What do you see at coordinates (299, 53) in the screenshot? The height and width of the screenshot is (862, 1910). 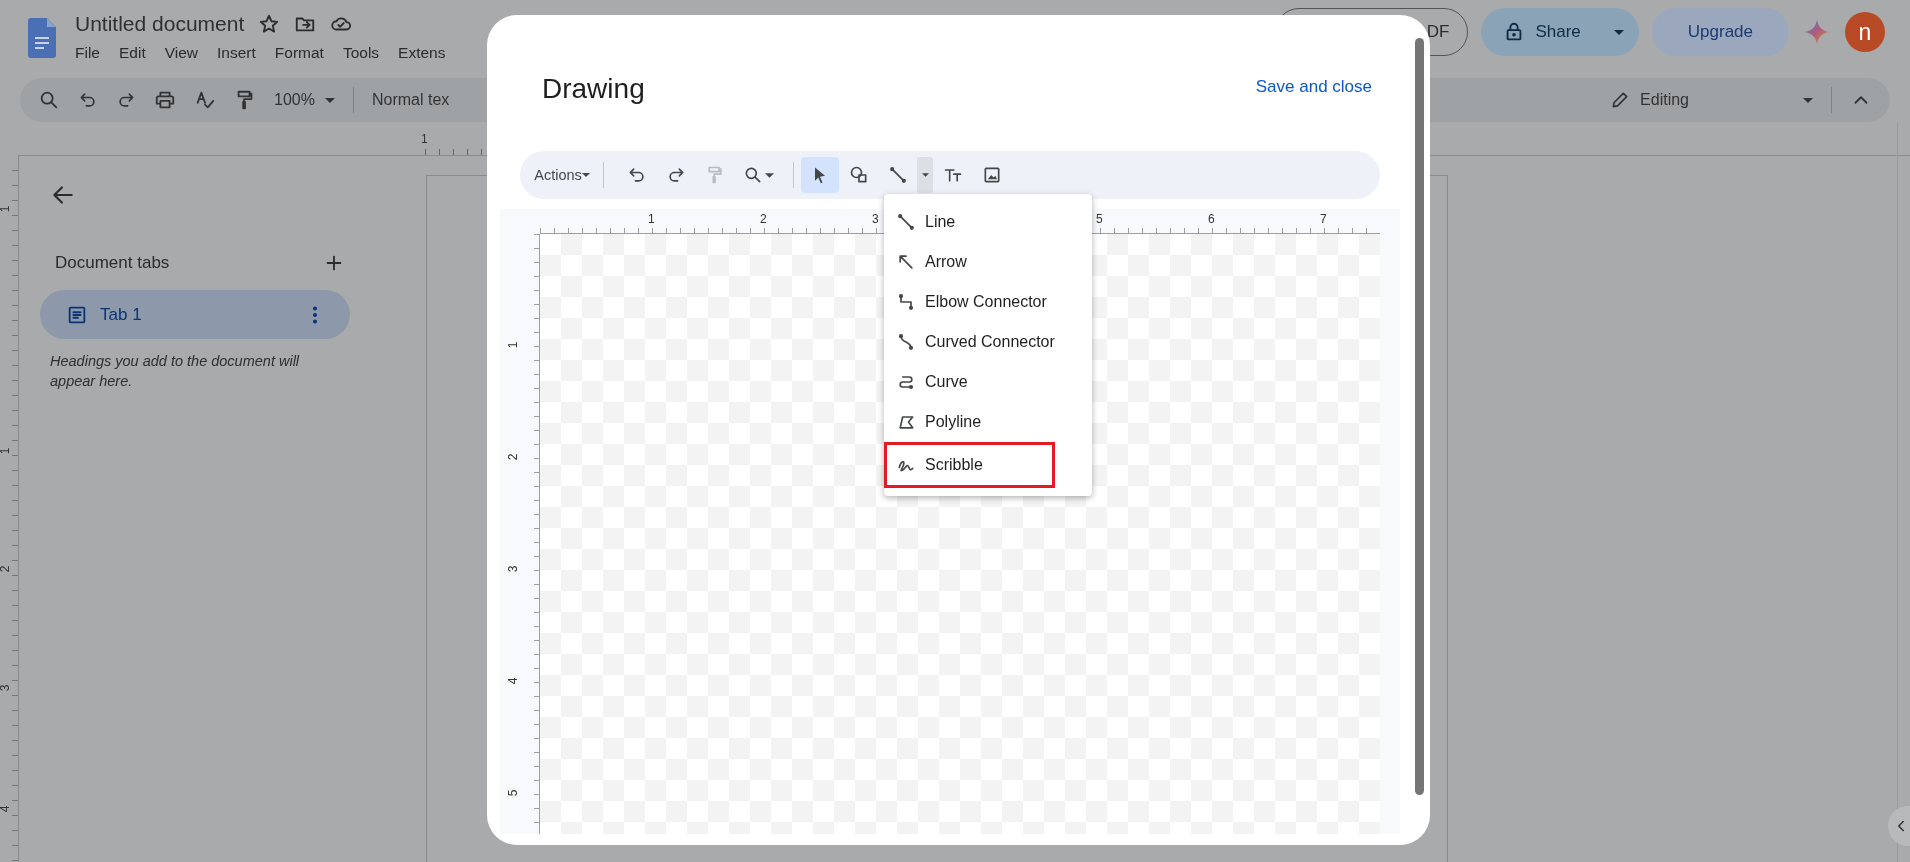 I see `menu-item: Format` at bounding box center [299, 53].